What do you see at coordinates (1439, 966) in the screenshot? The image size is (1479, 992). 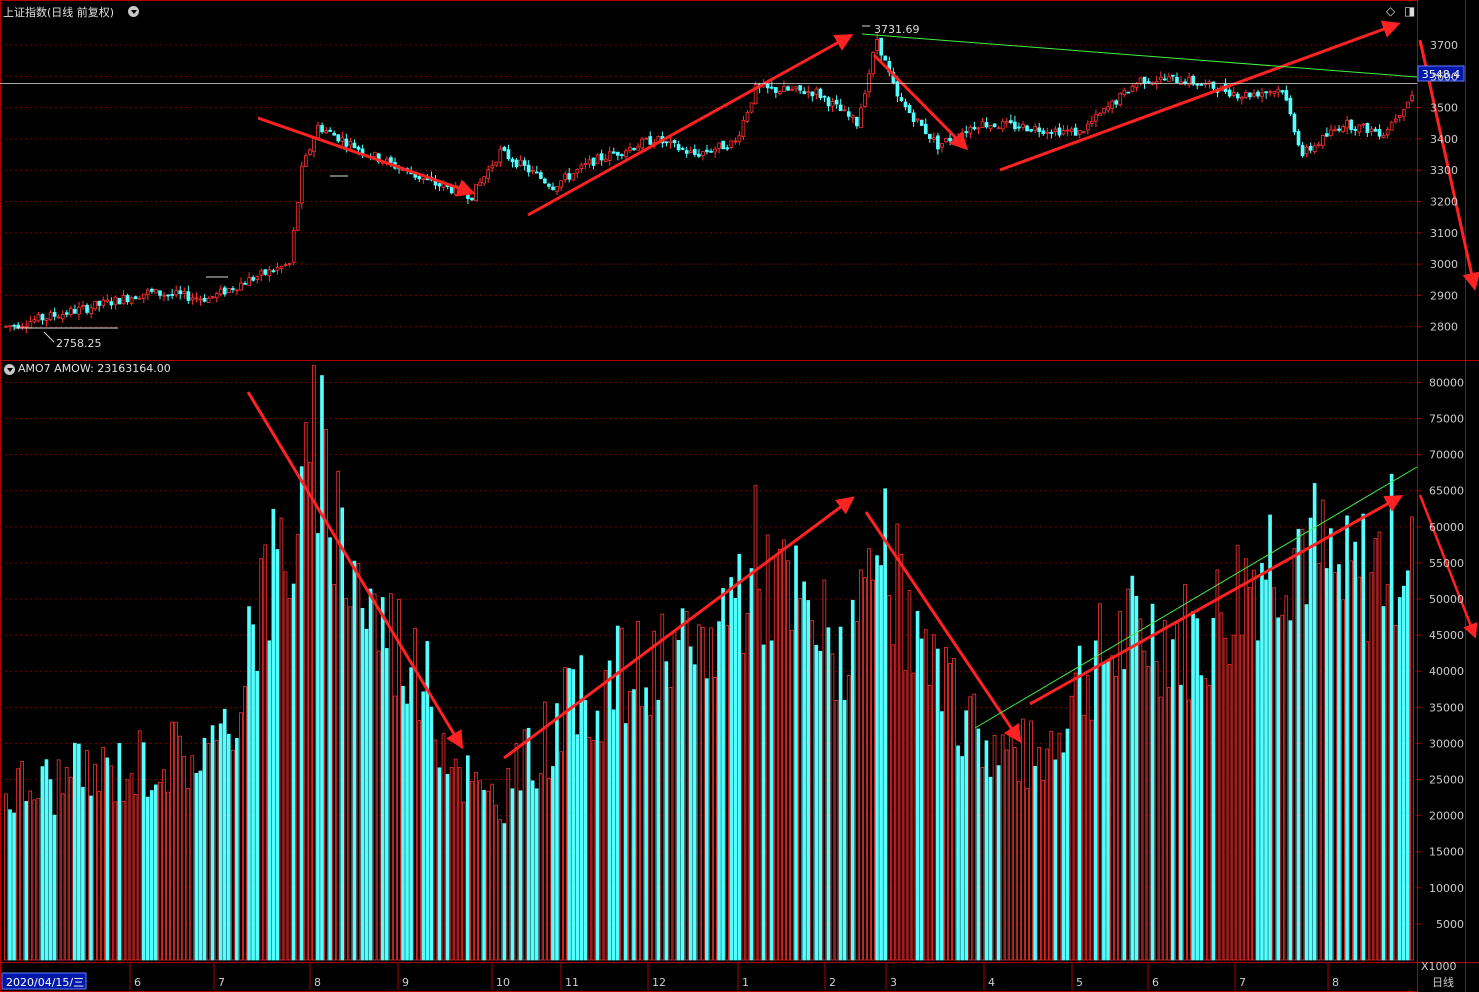 I see `volume-unit-label: X1000` at bounding box center [1439, 966].